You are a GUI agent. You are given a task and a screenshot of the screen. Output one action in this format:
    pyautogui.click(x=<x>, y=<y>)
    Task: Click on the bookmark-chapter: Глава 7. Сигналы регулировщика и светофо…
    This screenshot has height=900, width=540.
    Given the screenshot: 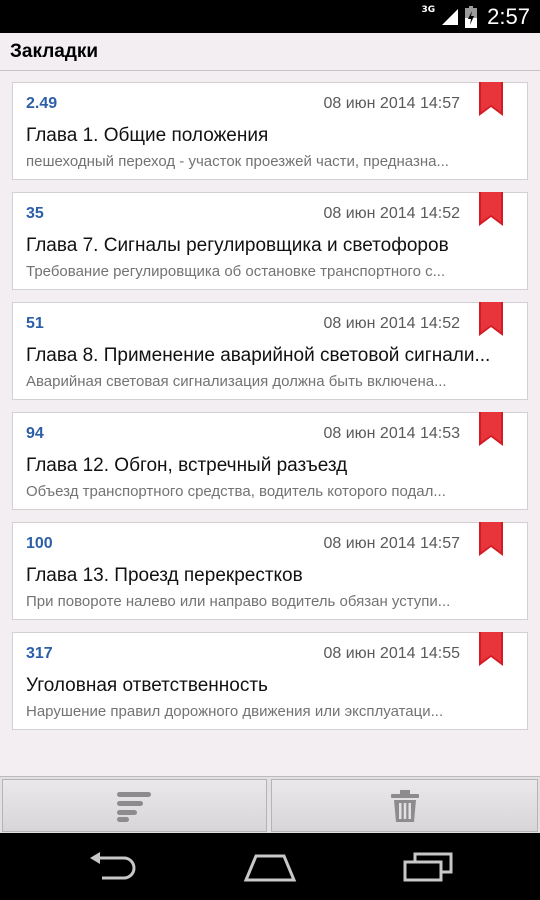 What is the action you would take?
    pyautogui.click(x=237, y=245)
    